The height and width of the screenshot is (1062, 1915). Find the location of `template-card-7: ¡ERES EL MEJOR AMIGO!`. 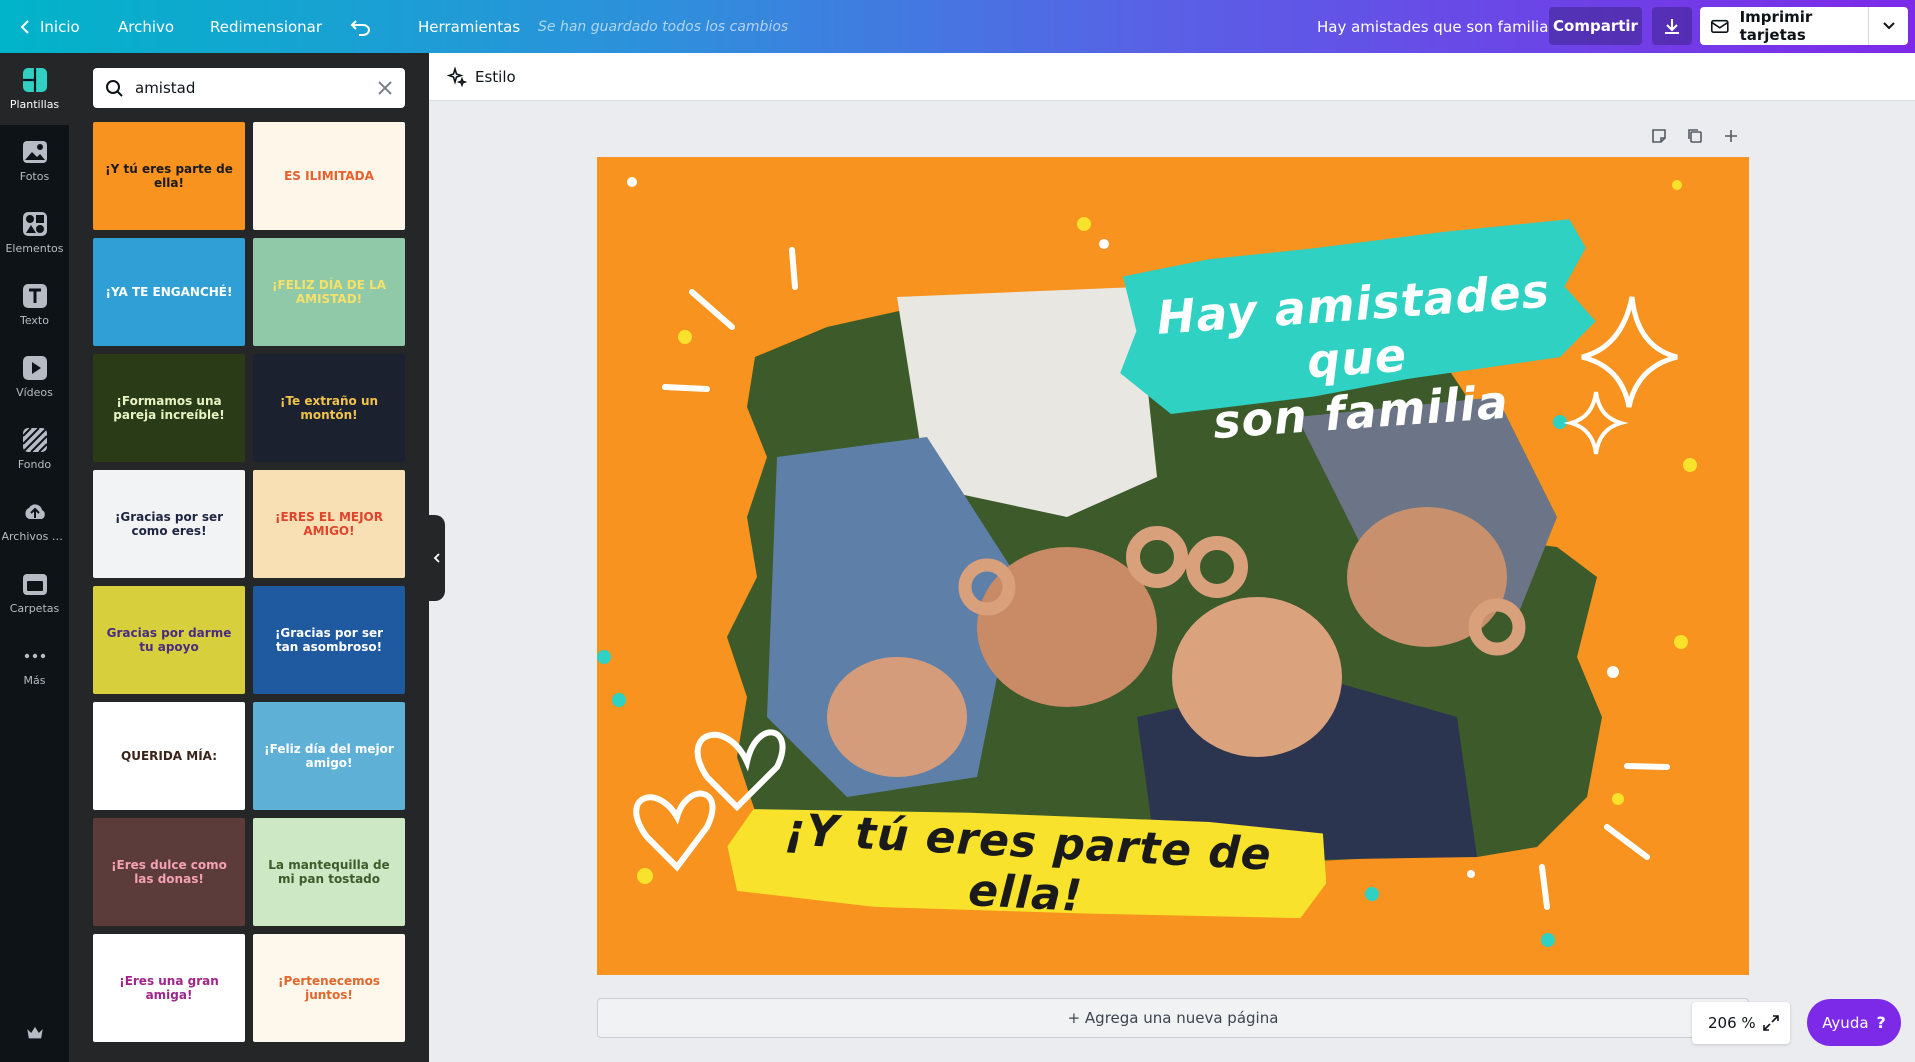

template-card-7: ¡ERES EL MEJOR AMIGO! is located at coordinates (329, 524).